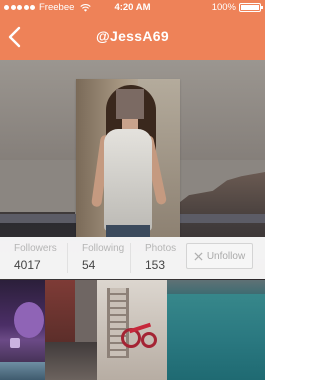 The width and height of the screenshot is (320, 380). Describe the element at coordinates (226, 256) in the screenshot. I see `unfollow-label: Unfollow` at that location.